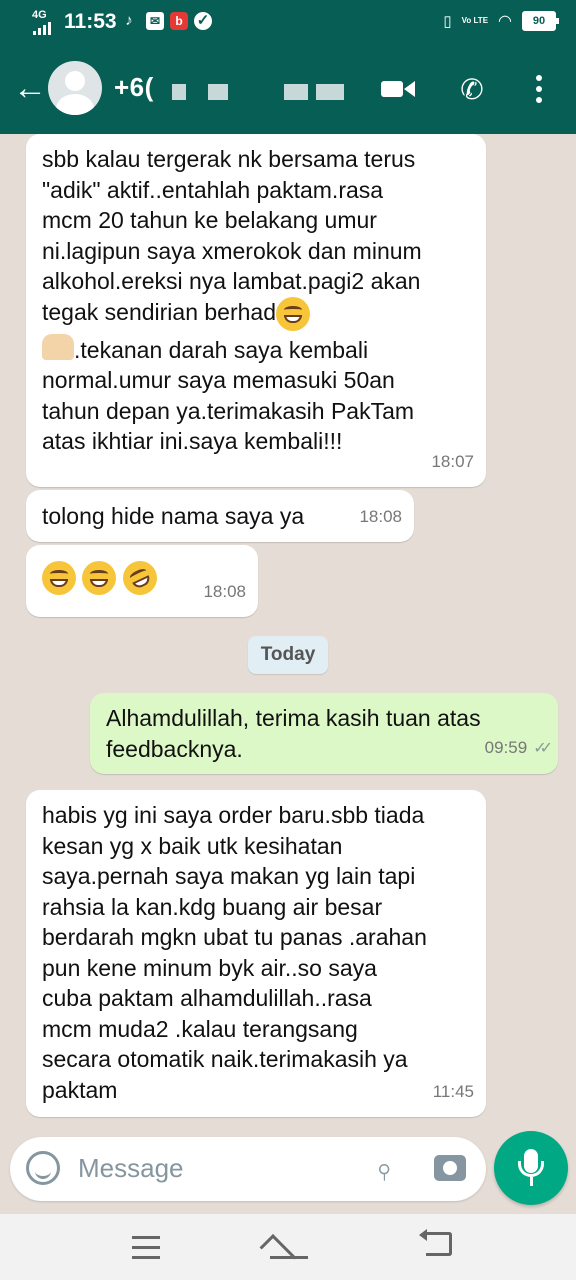  What do you see at coordinates (90, 21) in the screenshot?
I see `status-time: 11:53` at bounding box center [90, 21].